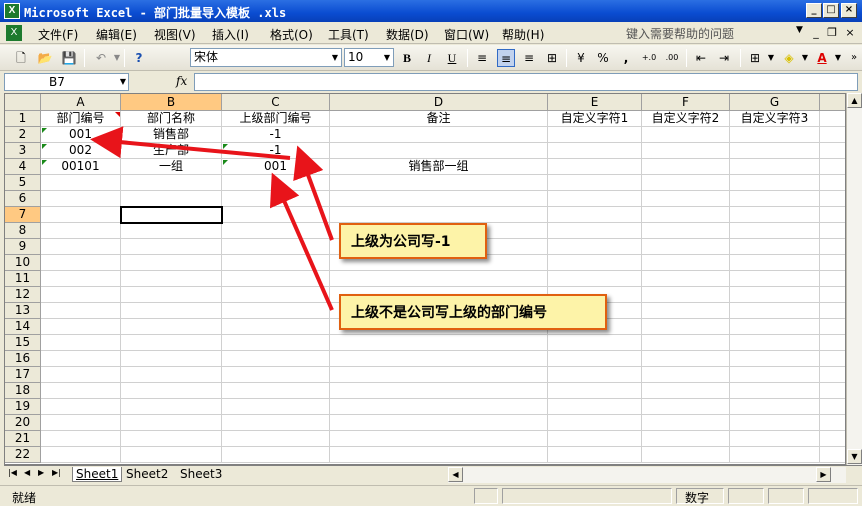 The image size is (862, 506). Describe the element at coordinates (523, 34) in the screenshot. I see `menu-help: 帮助(H)` at that location.